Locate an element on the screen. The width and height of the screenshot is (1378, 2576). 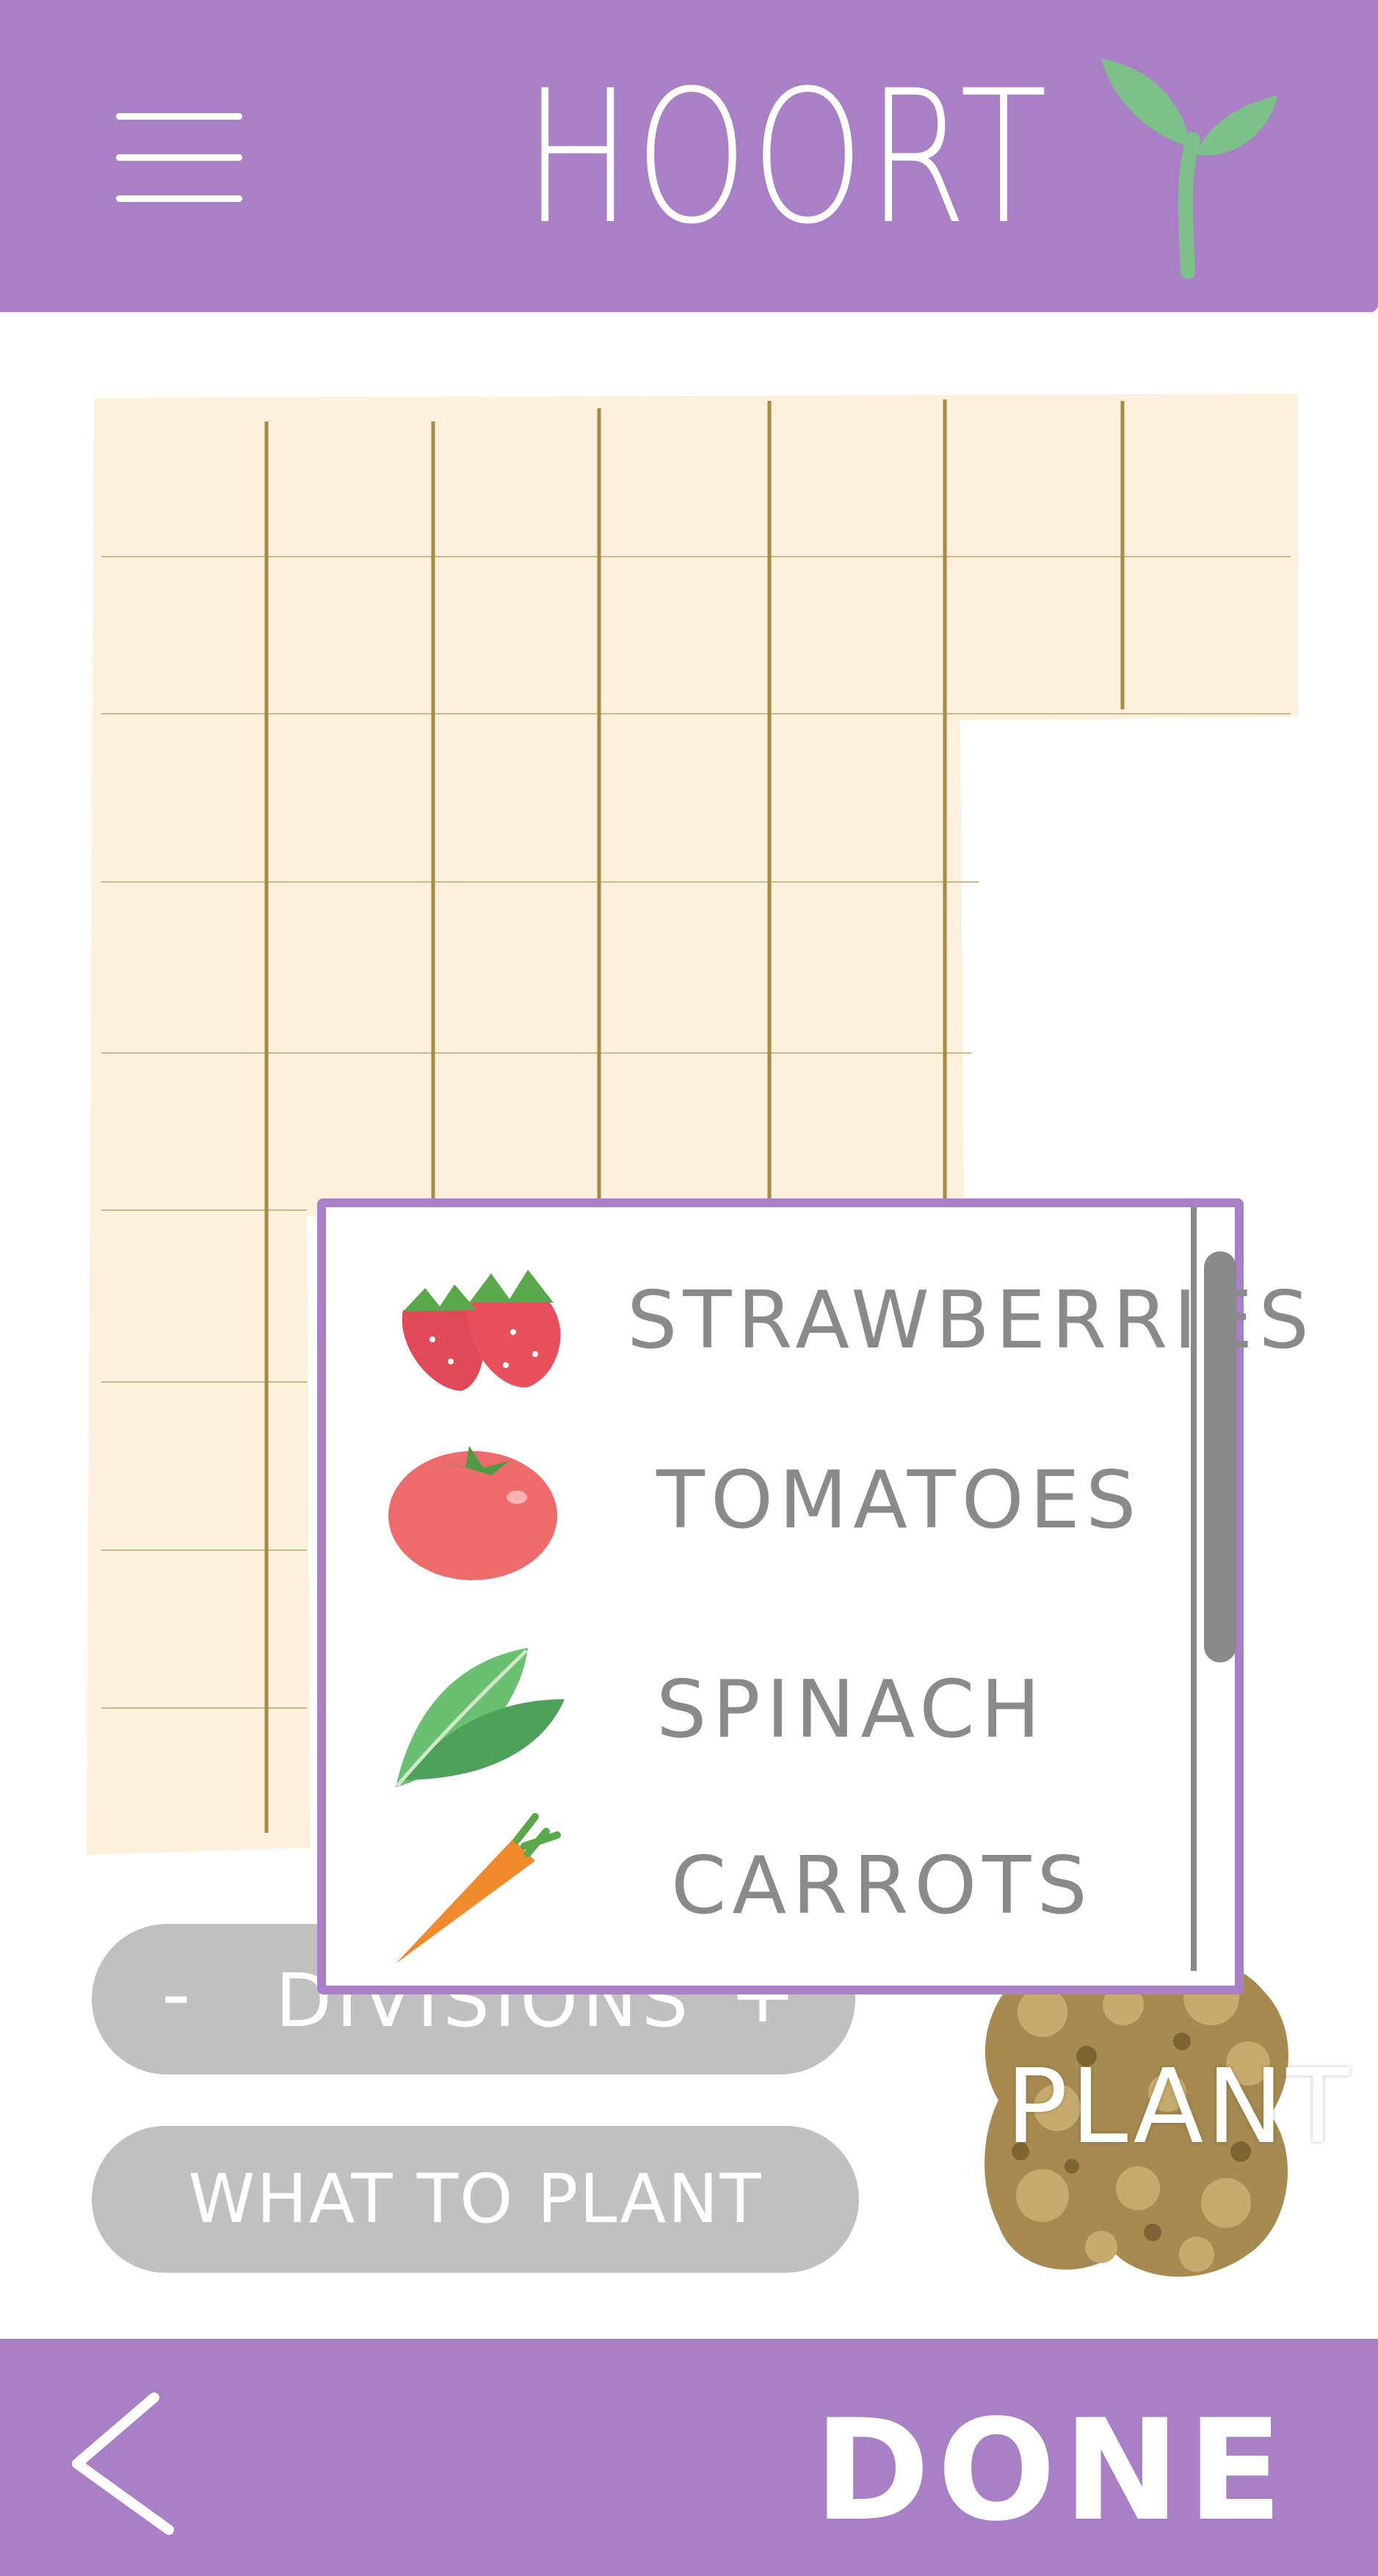
plant-button: PLANT is located at coordinates (1164, 2115).